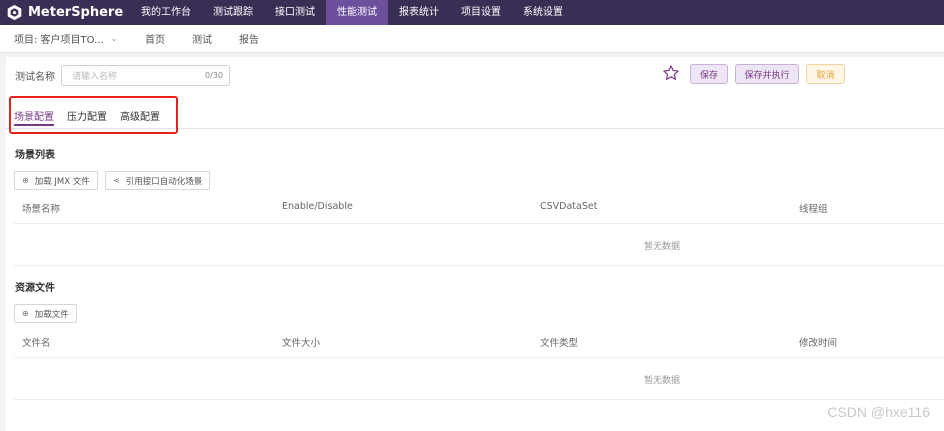 The width and height of the screenshot is (944, 431). I want to click on tabs-highlight-annotation, so click(93, 115).